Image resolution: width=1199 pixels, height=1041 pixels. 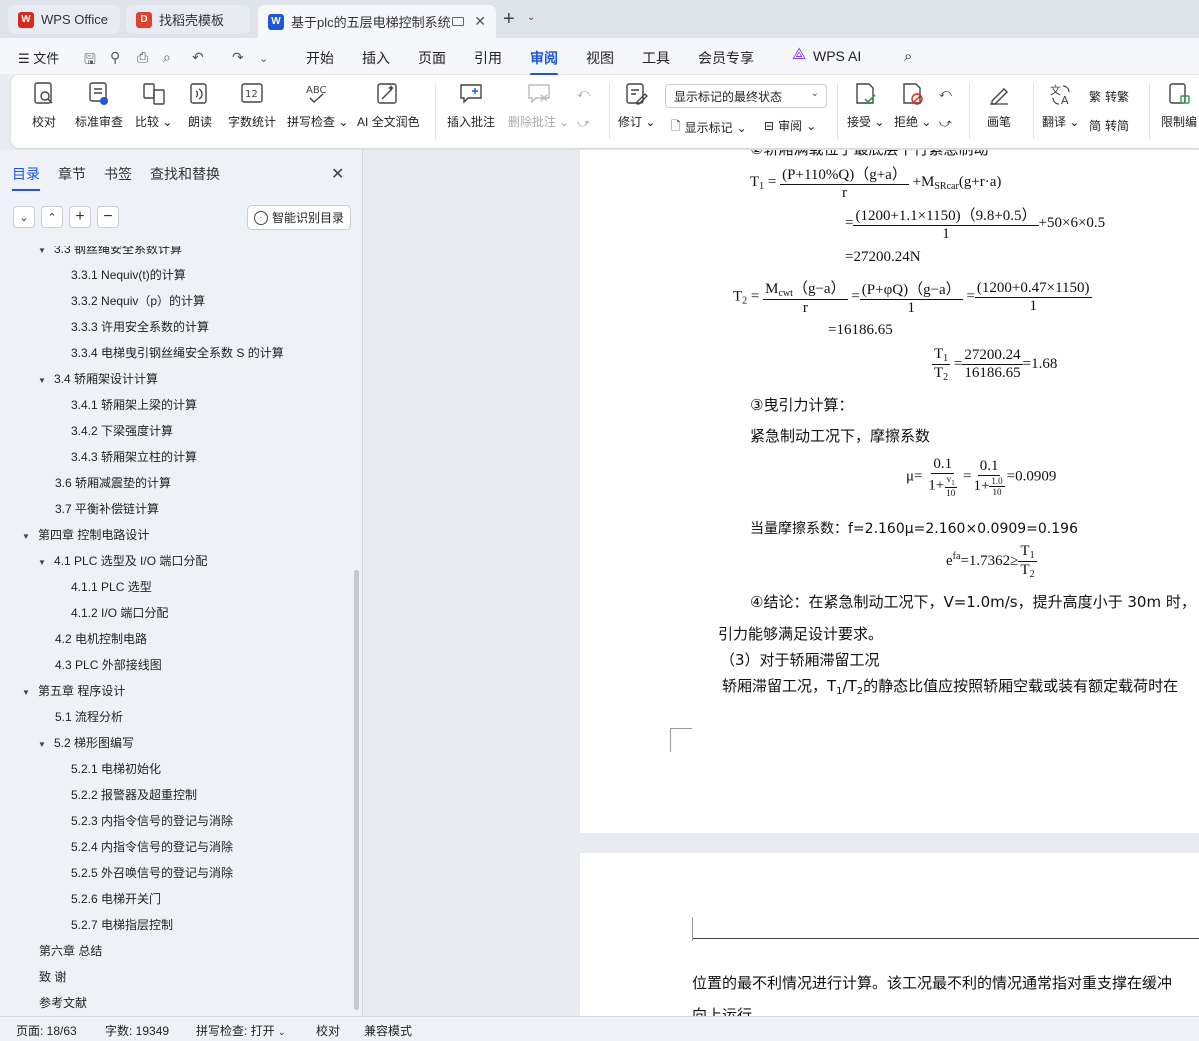 What do you see at coordinates (152, 820) in the screenshot?
I see `toc-item: 5.2.3 内指令信号的登记与消除` at bounding box center [152, 820].